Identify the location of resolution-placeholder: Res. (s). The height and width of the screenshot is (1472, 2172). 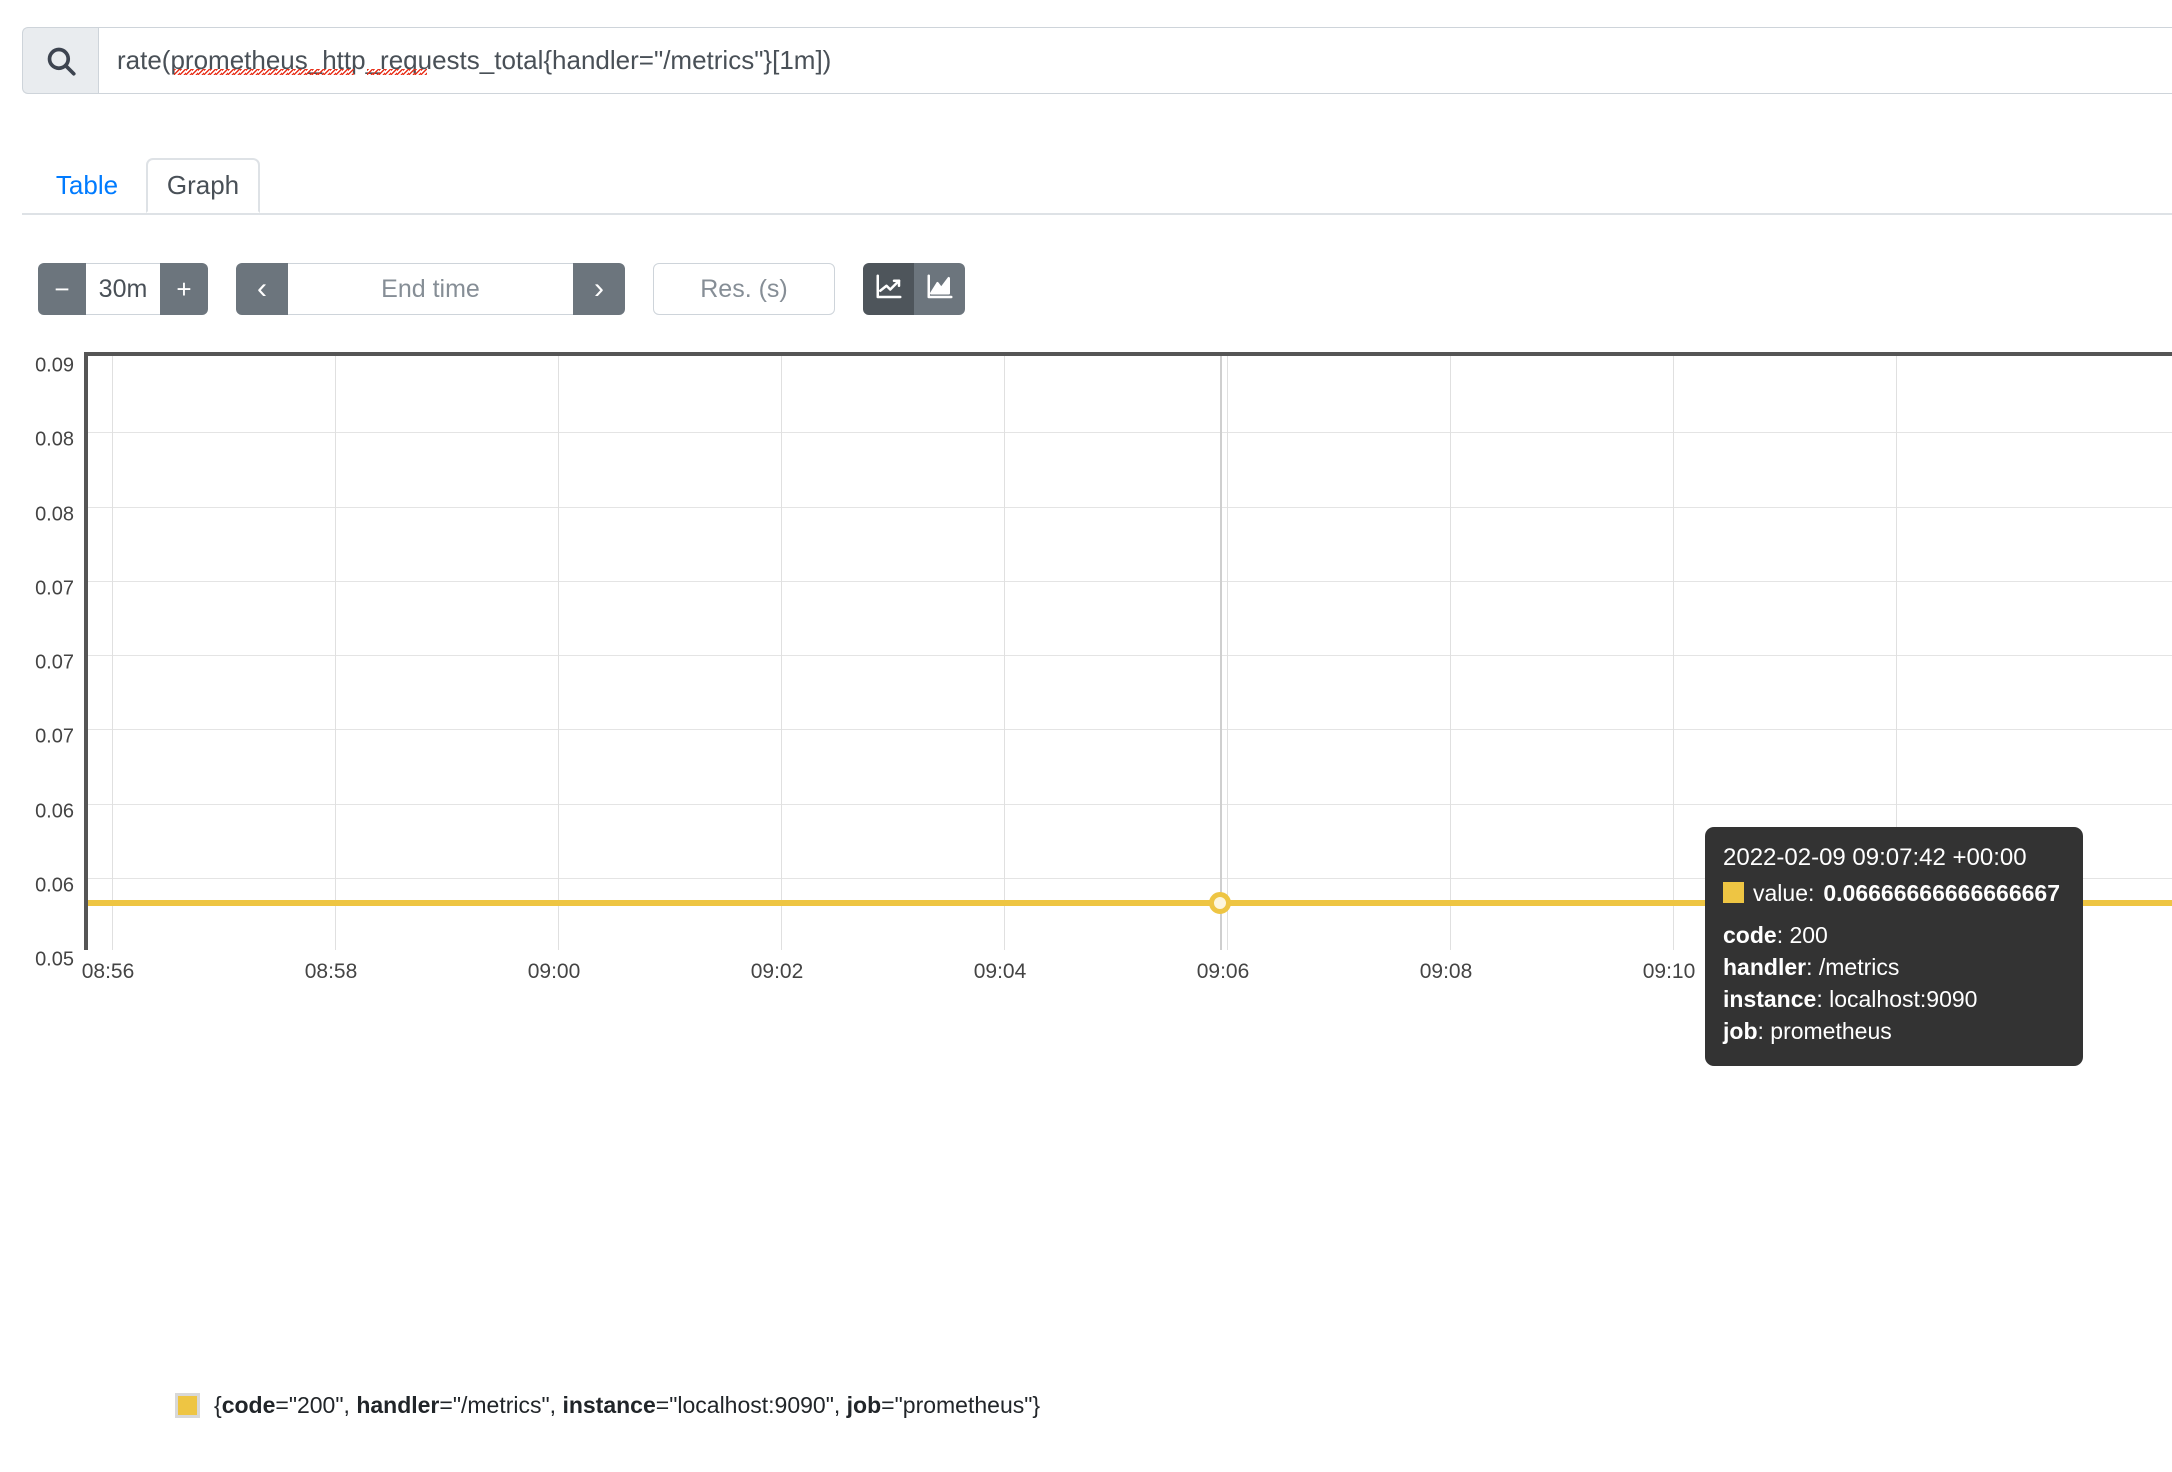
(744, 288).